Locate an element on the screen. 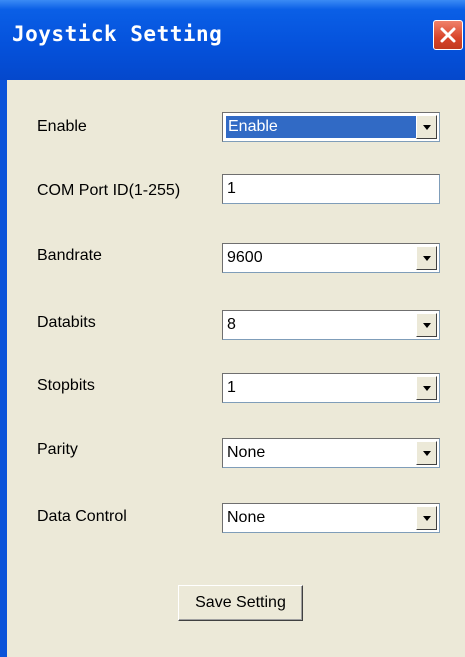  databits-dropdown-button is located at coordinates (426, 325).